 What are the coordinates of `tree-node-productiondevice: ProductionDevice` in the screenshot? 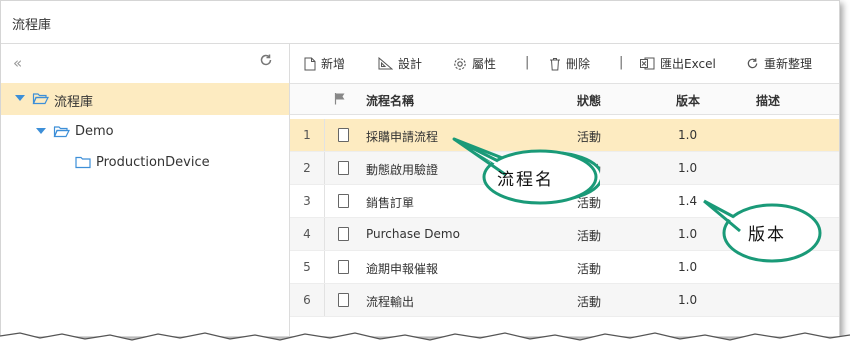 It's located at (145, 163).